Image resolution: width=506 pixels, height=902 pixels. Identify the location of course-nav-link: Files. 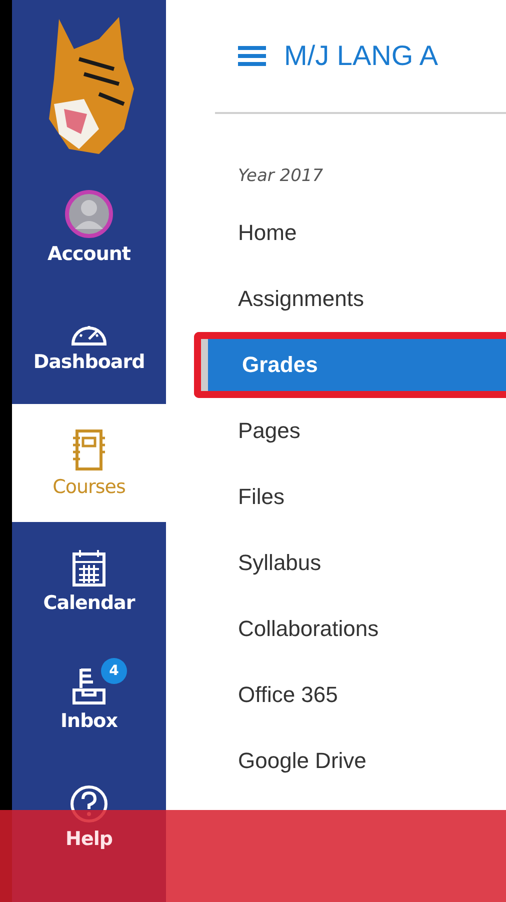
(336, 497).